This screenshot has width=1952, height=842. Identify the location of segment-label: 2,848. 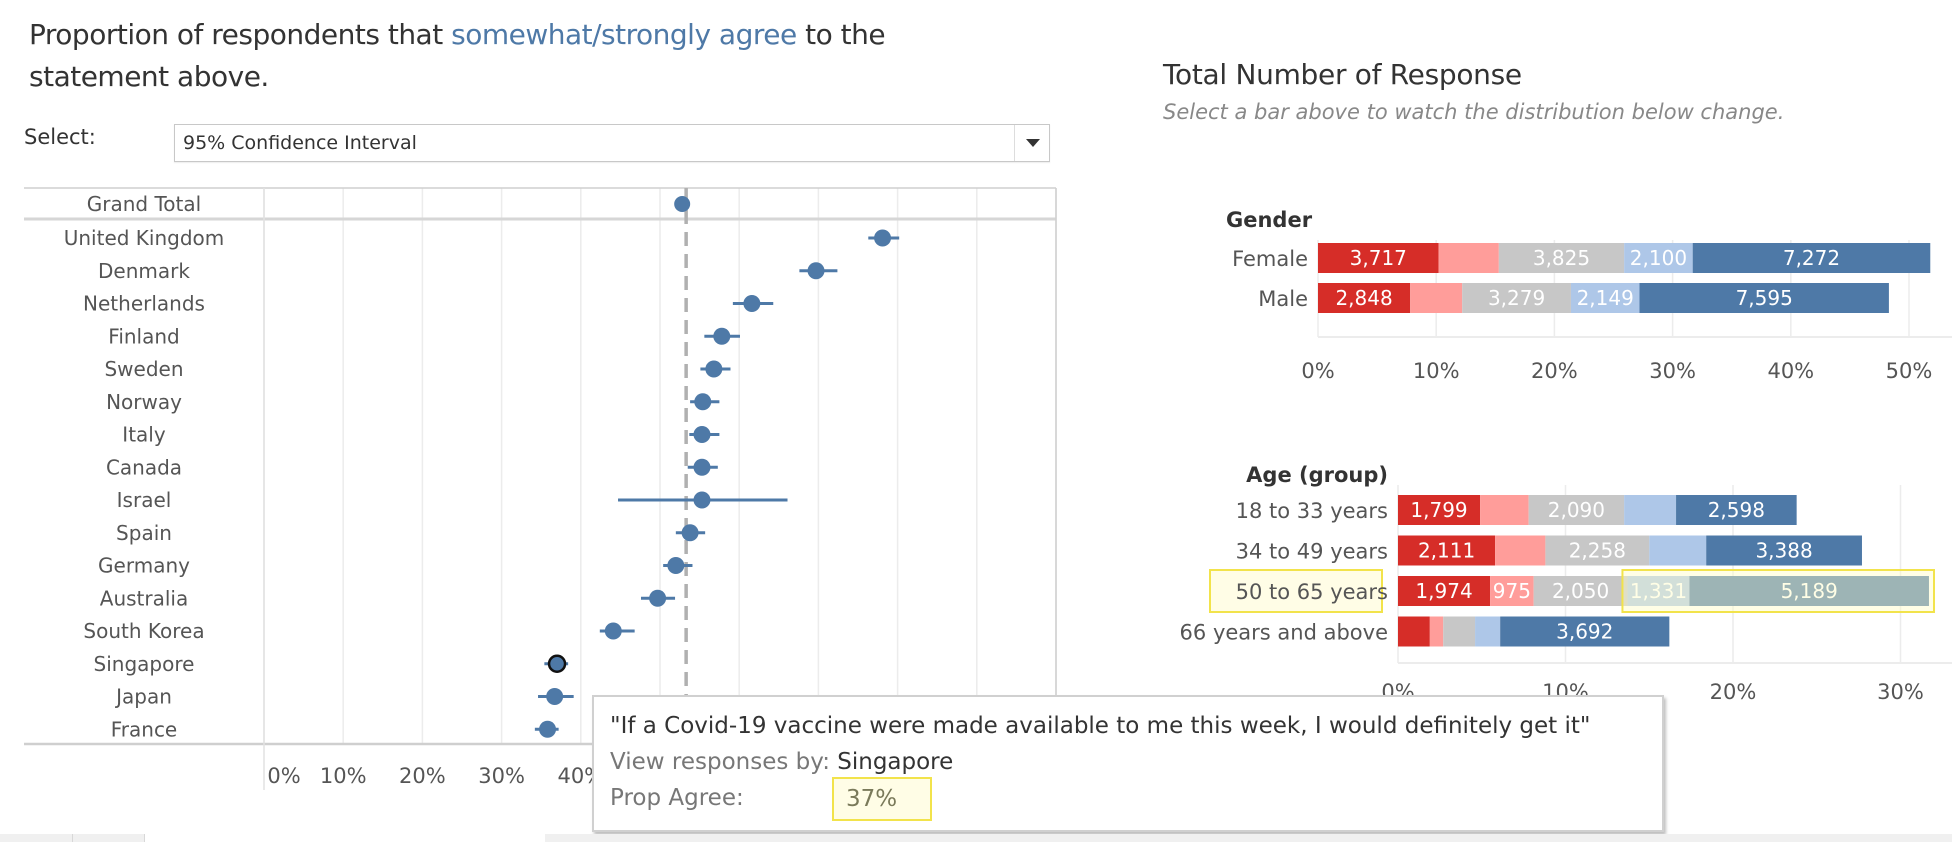
(1363, 298).